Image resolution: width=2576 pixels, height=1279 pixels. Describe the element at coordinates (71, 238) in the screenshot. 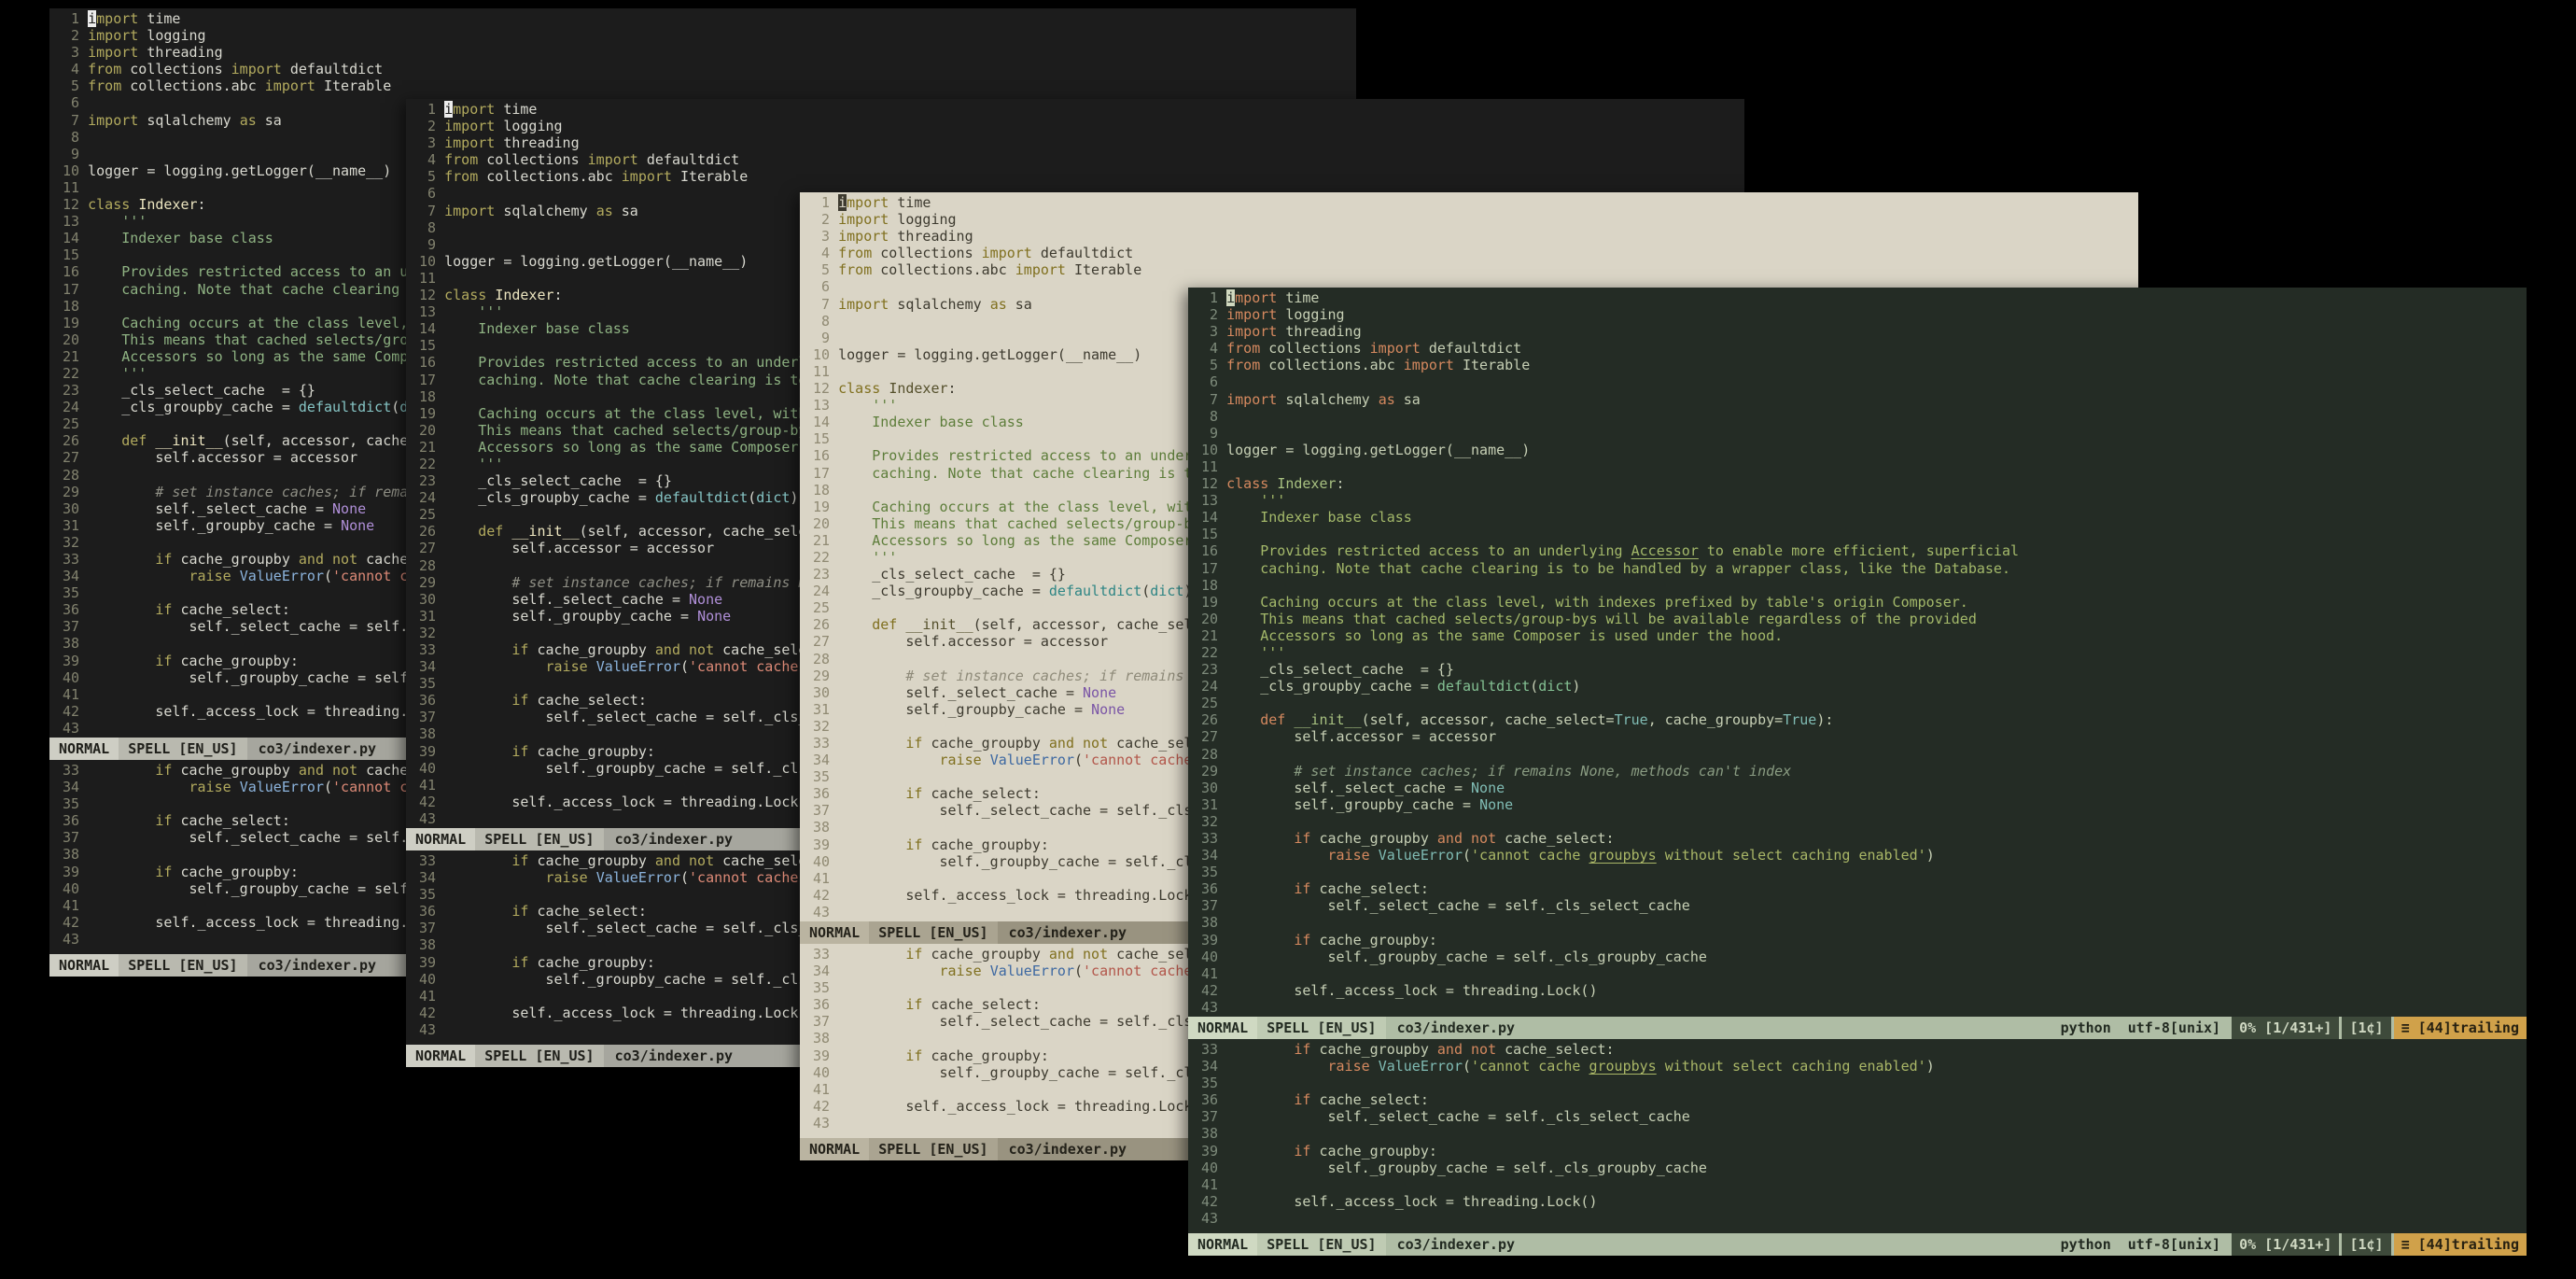

I see `line-number: 14` at that location.